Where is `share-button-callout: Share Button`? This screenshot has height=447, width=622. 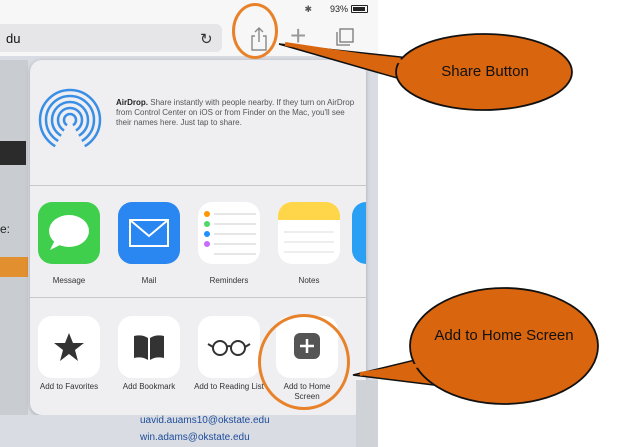 share-button-callout: Share Button is located at coordinates (485, 71).